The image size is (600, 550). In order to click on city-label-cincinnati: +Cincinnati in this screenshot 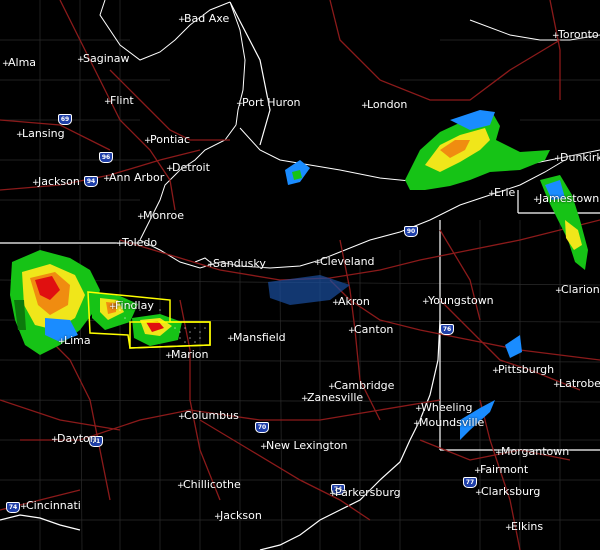, I will do `click(50, 506)`.